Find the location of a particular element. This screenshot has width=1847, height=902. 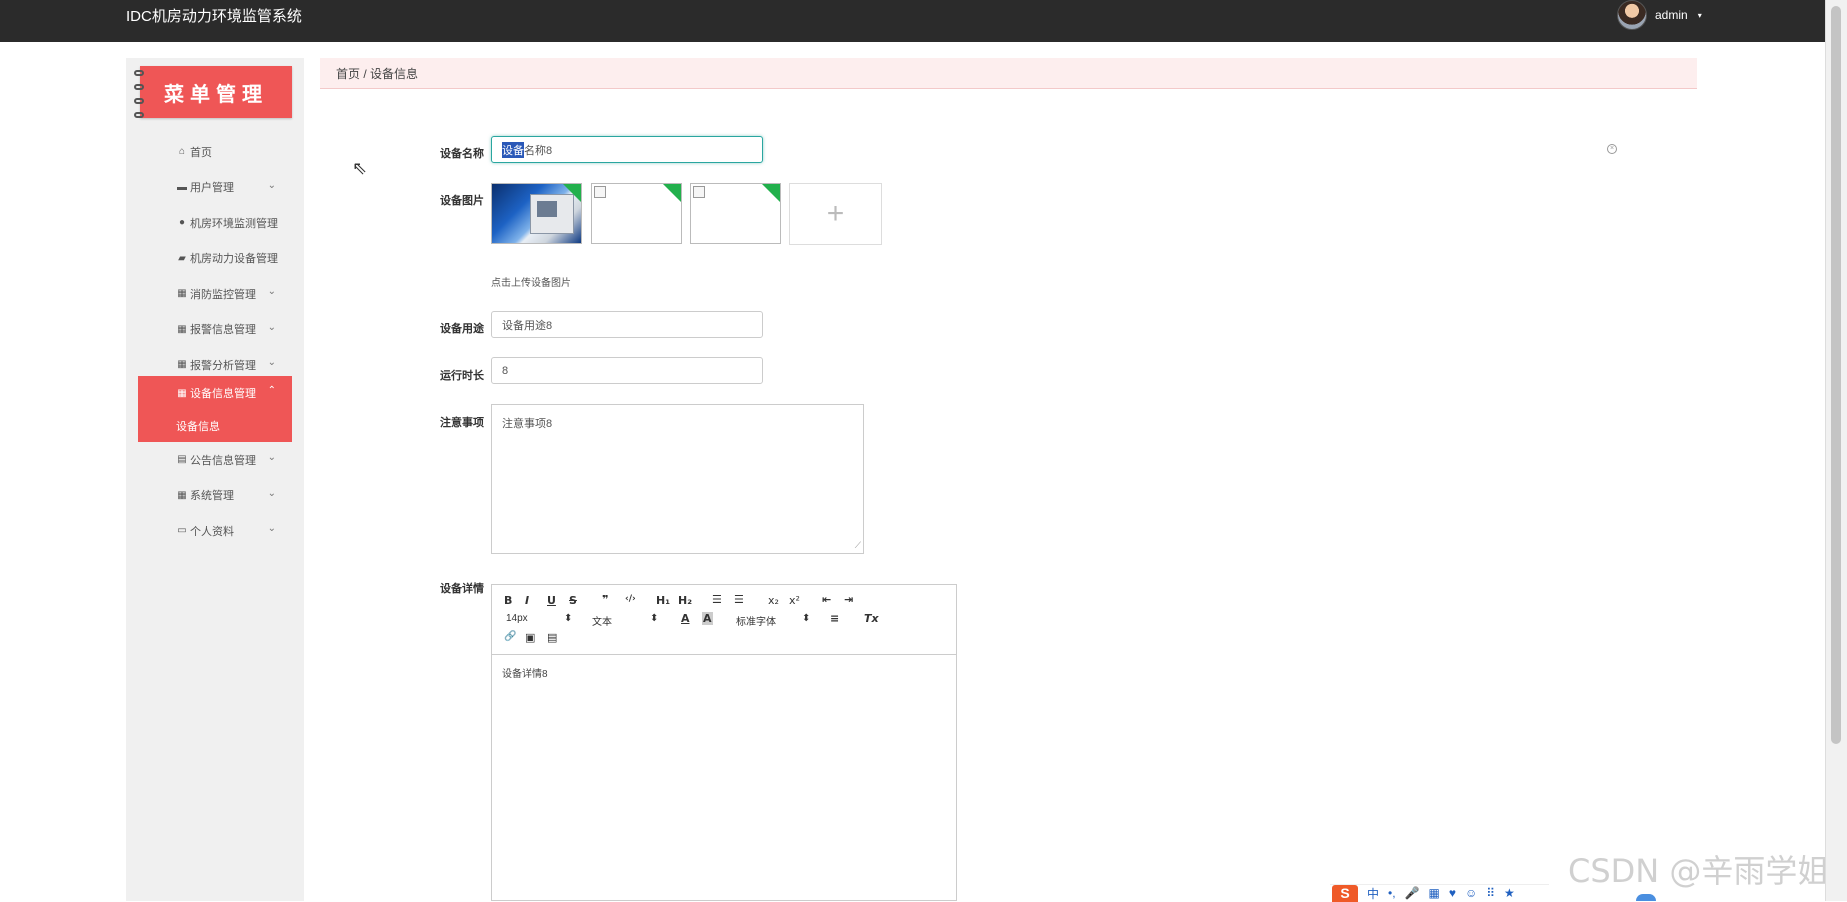

clear-icon: × is located at coordinates (1612, 149).